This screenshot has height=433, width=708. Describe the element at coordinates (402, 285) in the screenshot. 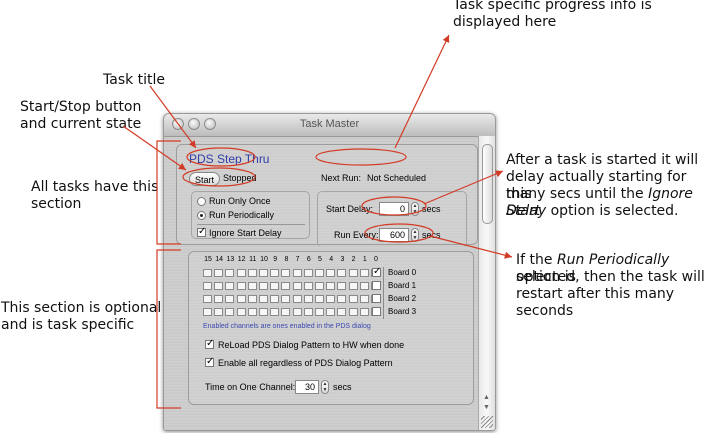

I see `board-label: Board 1` at that location.